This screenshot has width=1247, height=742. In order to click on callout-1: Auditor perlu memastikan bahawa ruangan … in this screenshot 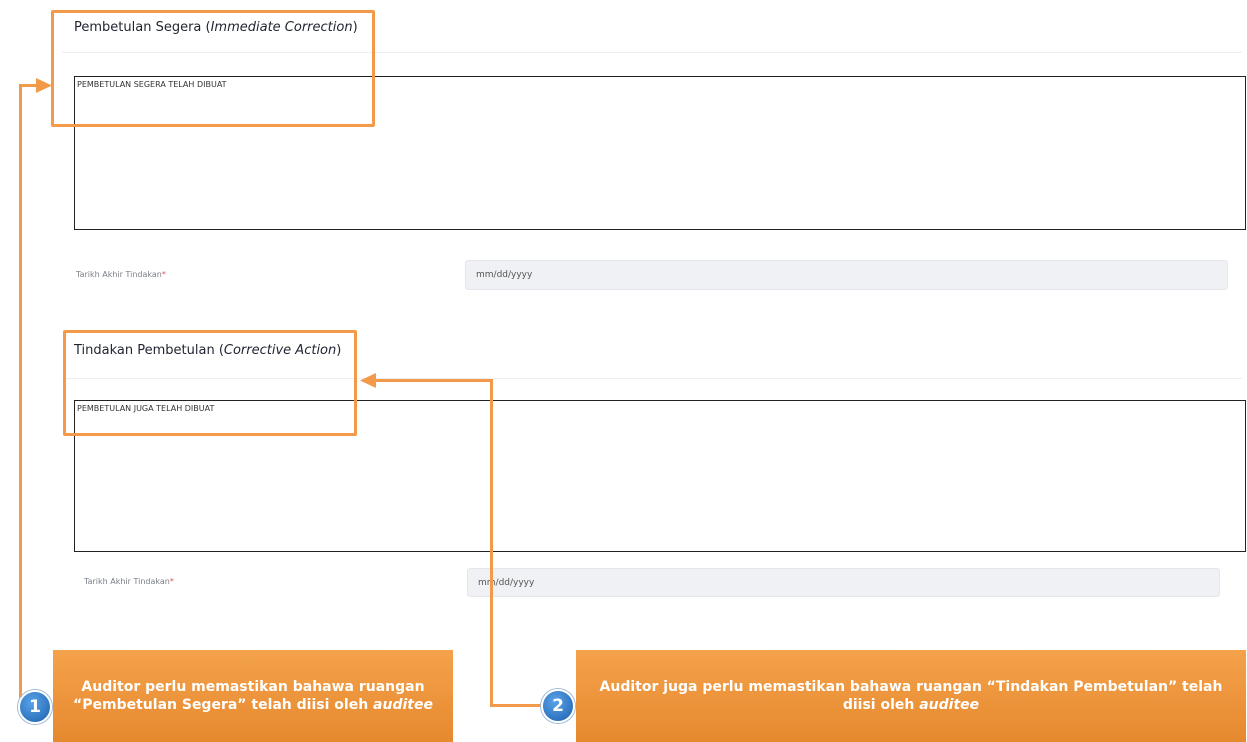, I will do `click(253, 696)`.